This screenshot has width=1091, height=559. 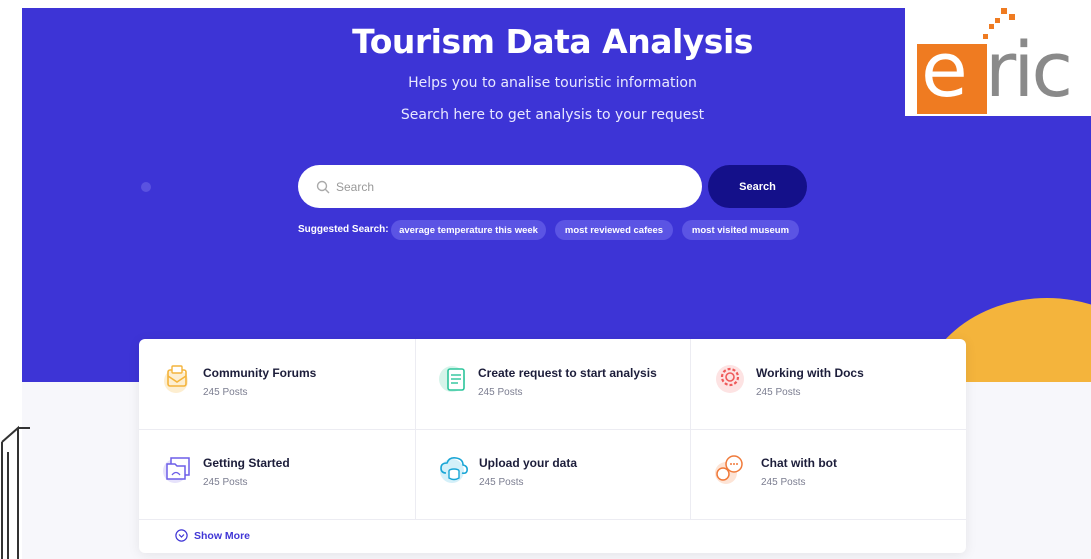 I want to click on show-more-button: Show More, so click(x=212, y=535).